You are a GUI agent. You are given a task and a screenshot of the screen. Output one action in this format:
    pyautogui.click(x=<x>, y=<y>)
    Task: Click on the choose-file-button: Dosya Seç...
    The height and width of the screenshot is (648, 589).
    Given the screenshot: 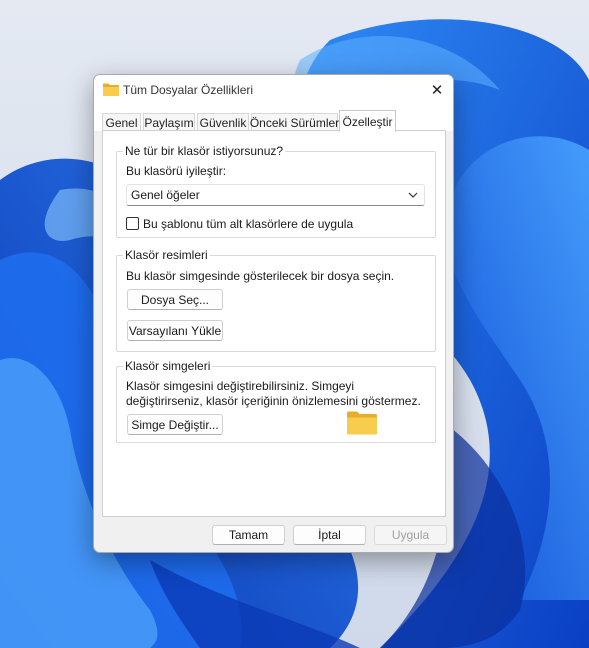 What is the action you would take?
    pyautogui.click(x=175, y=299)
    